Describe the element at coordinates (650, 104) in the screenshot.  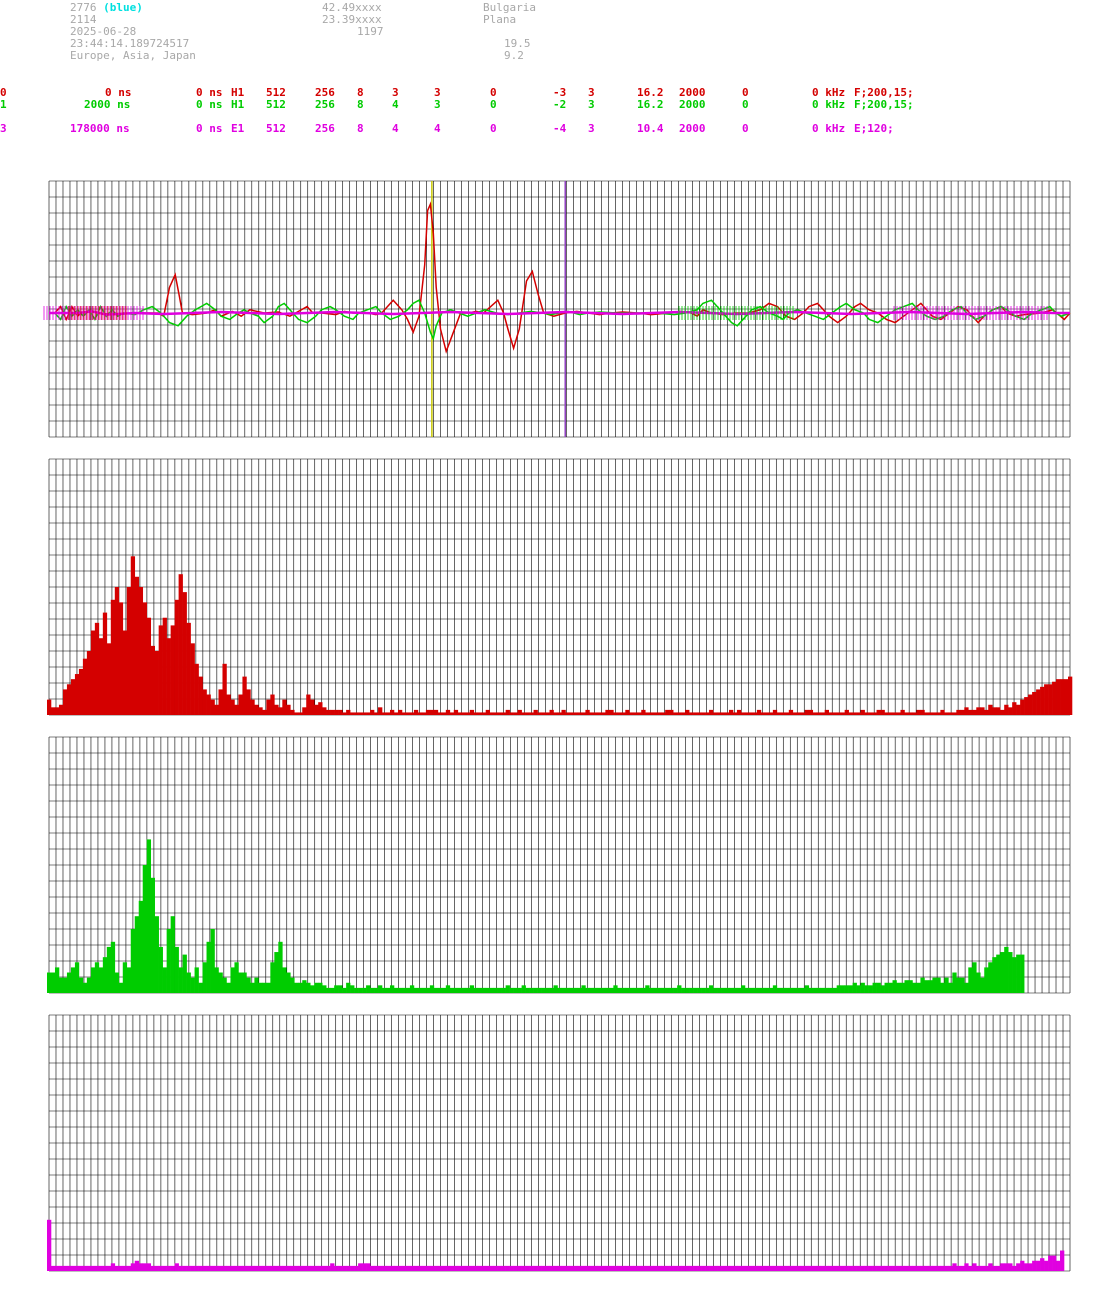
I see `ch-i: 16.2` at that location.